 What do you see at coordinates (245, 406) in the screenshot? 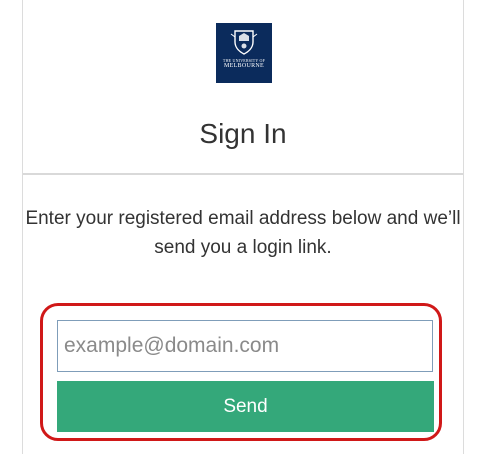
I see `send-button: Send` at bounding box center [245, 406].